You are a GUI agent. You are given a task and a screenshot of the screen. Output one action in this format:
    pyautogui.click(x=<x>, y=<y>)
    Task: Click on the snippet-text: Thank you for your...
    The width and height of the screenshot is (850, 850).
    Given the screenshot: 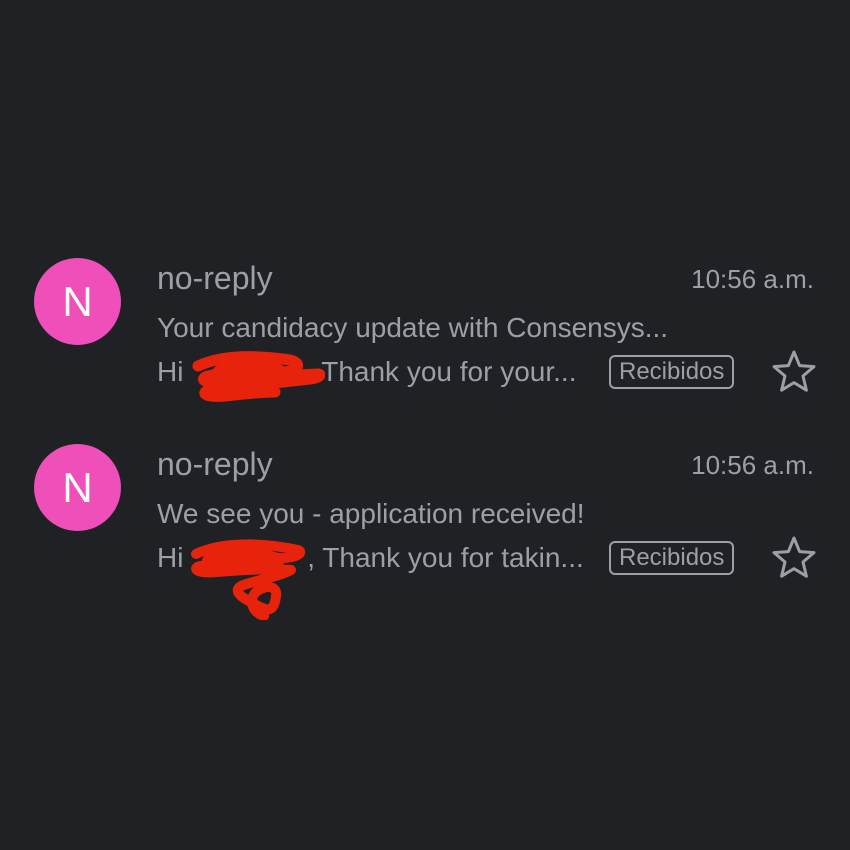 What is the action you would take?
    pyautogui.click(x=449, y=371)
    